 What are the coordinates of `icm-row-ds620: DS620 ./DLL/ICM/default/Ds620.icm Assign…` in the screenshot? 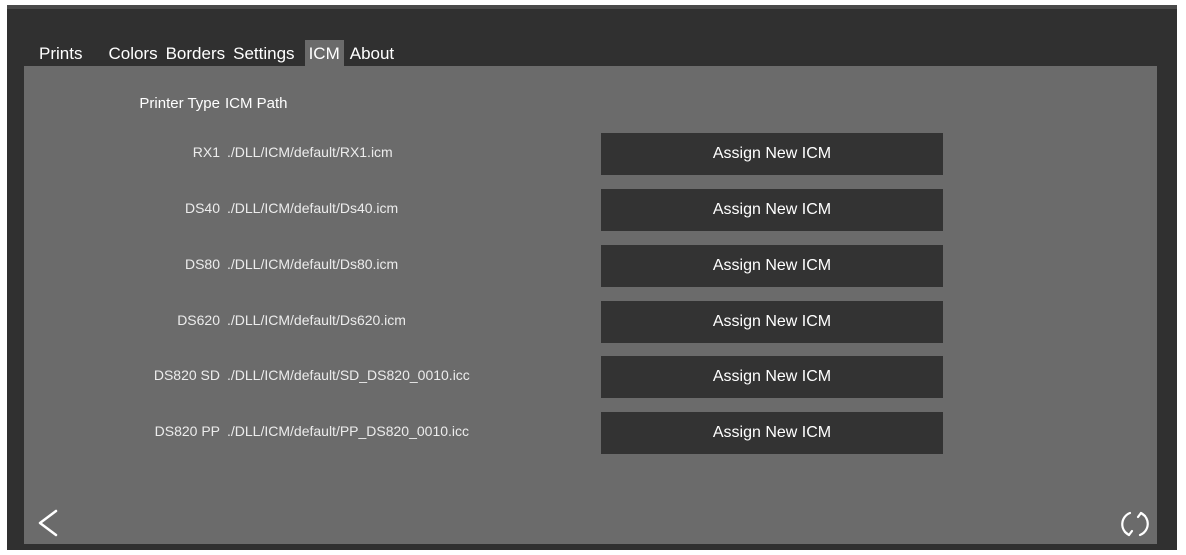 It's located at (590, 321).